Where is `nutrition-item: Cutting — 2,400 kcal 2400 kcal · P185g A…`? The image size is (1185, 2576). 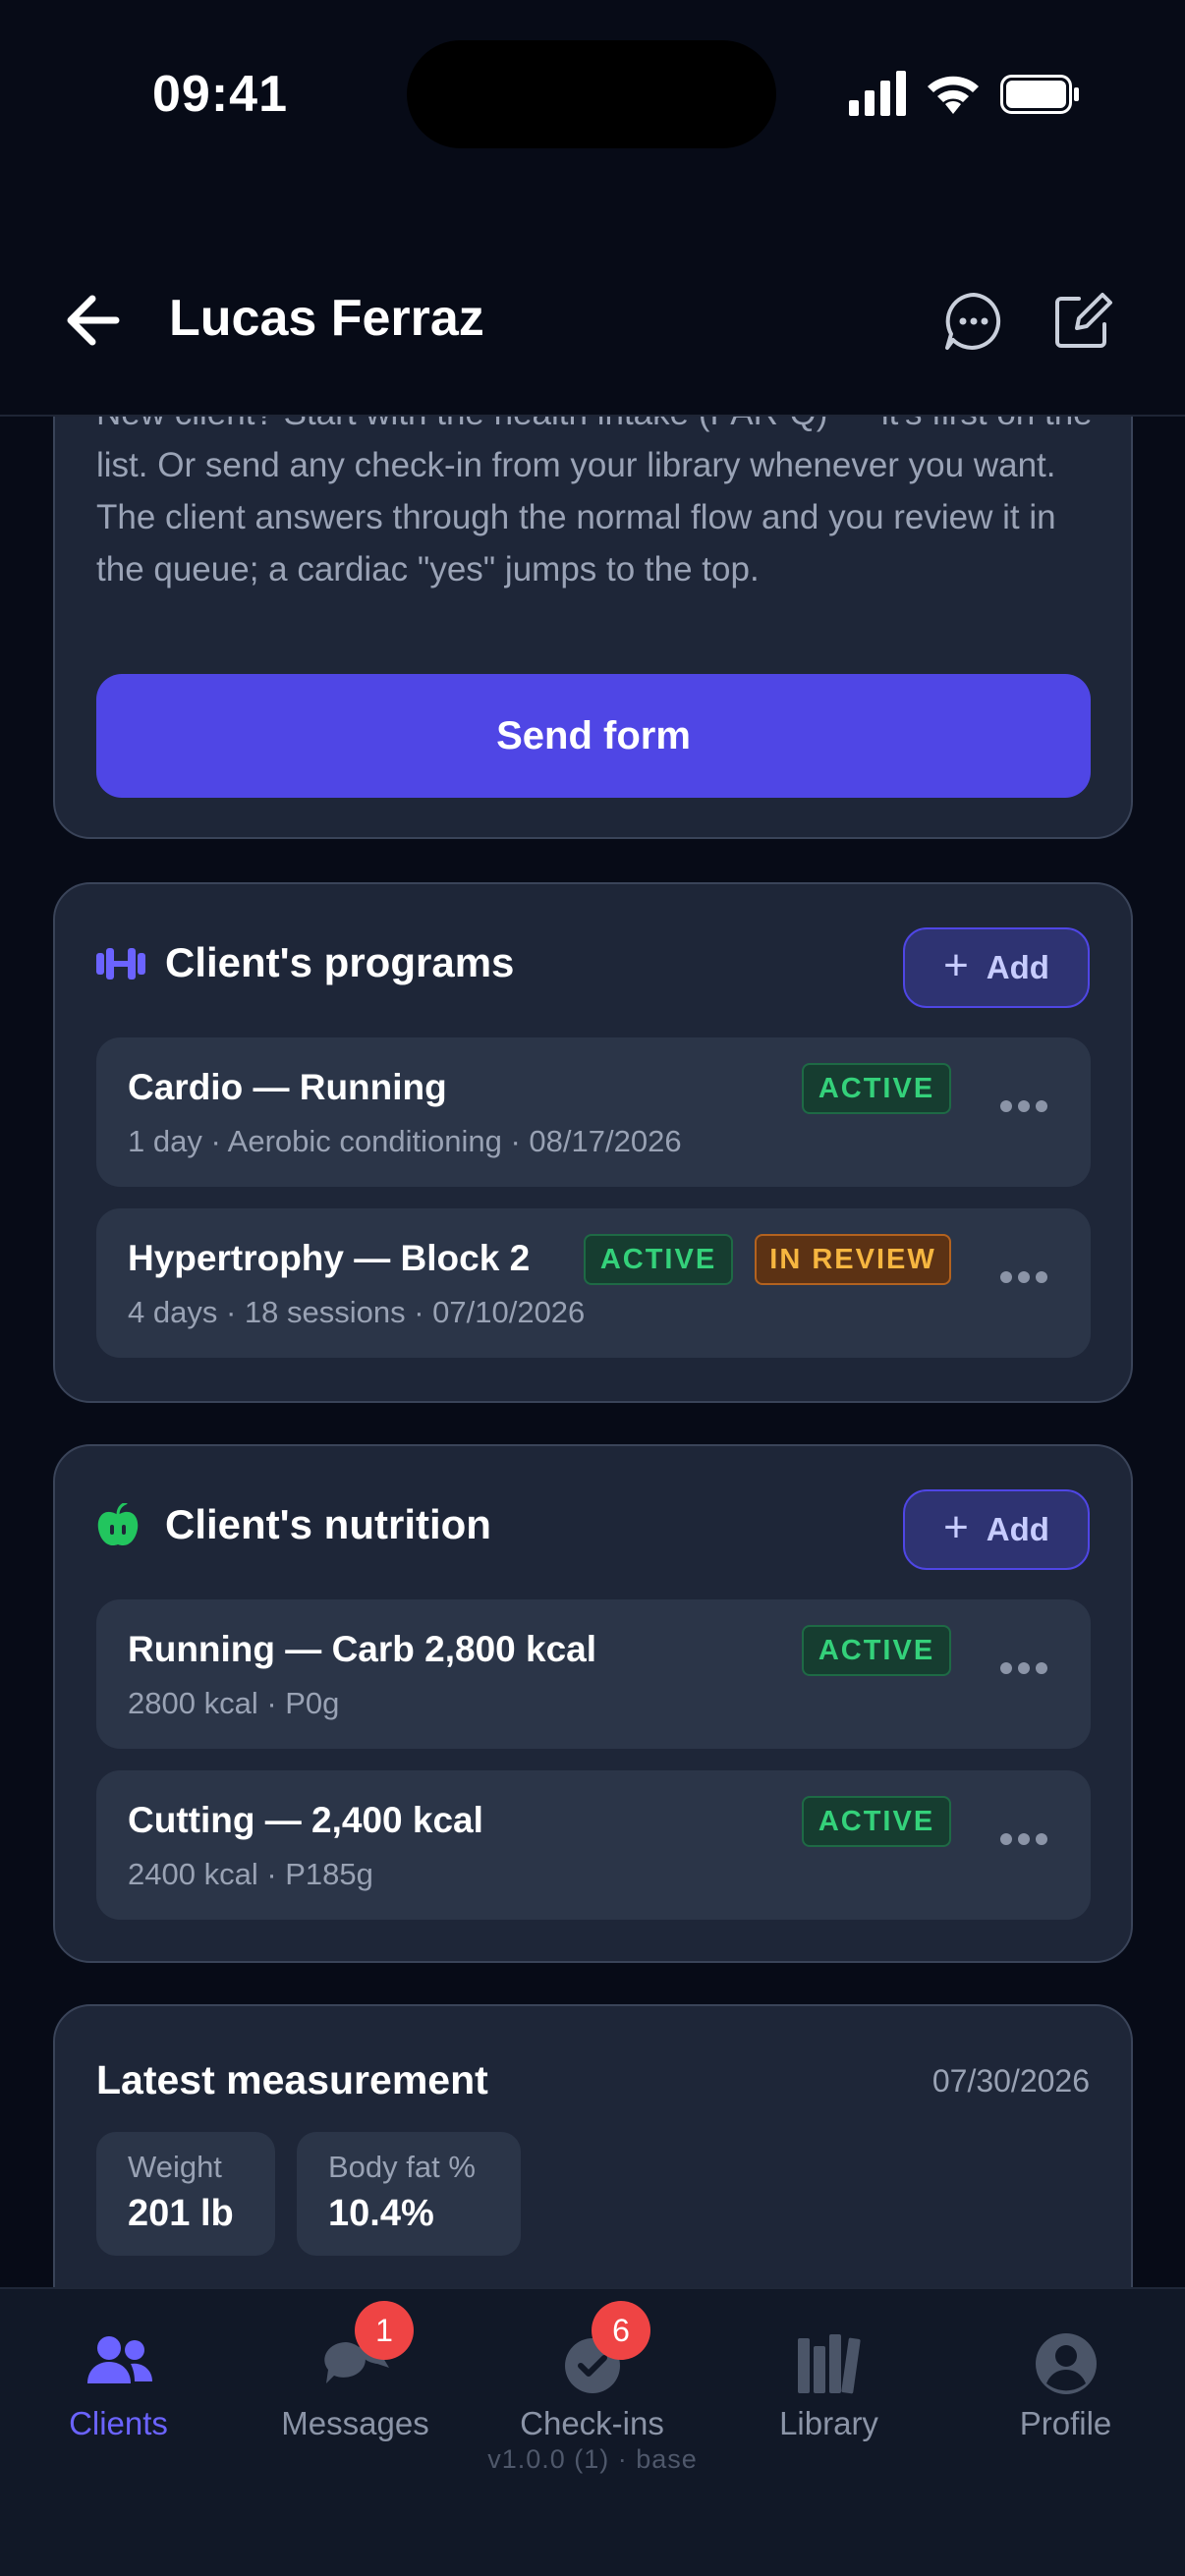
nutrition-item: Cutting — 2,400 kcal 2400 kcal · P185g A… is located at coordinates (594, 1845).